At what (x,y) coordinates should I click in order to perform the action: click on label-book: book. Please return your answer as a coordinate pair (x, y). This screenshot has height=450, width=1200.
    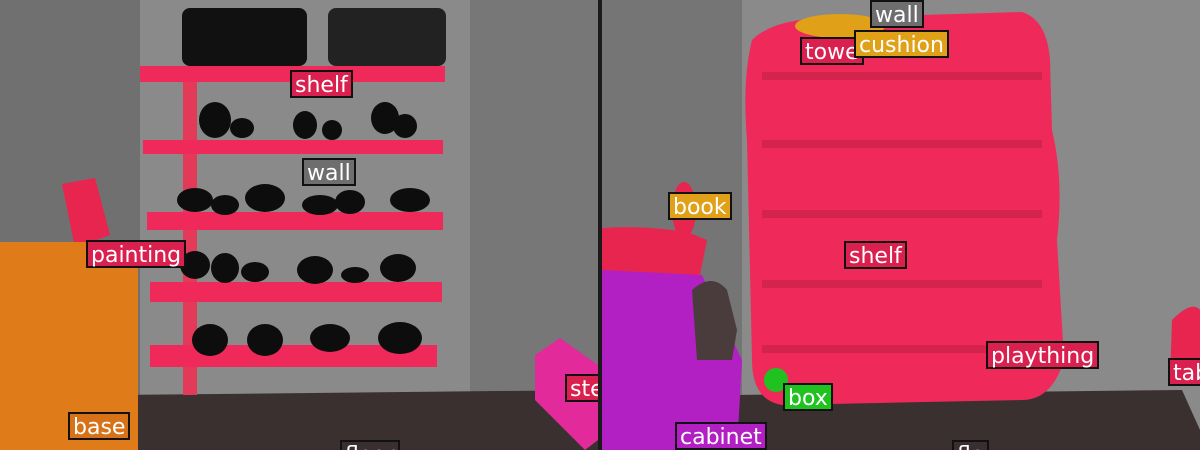
    Looking at the image, I should click on (700, 206).